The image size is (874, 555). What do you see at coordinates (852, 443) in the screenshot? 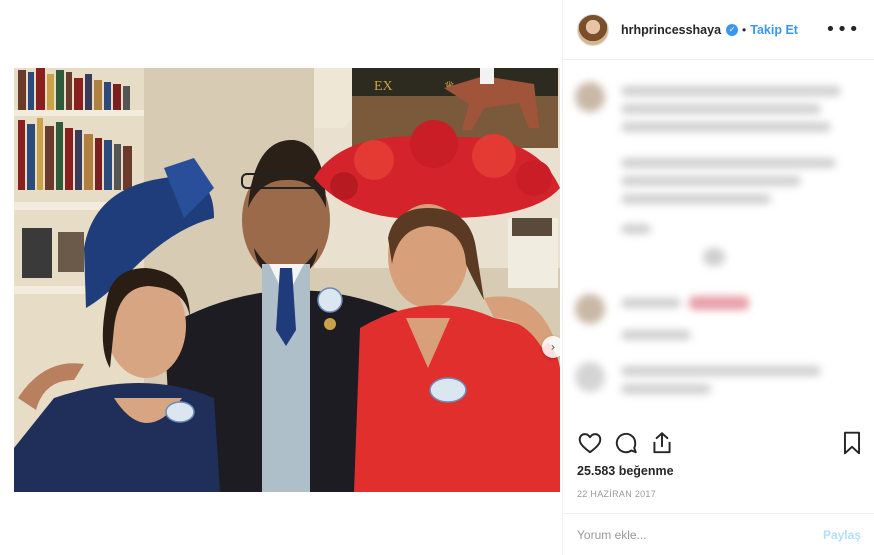
I see `bookmark-icon` at bounding box center [852, 443].